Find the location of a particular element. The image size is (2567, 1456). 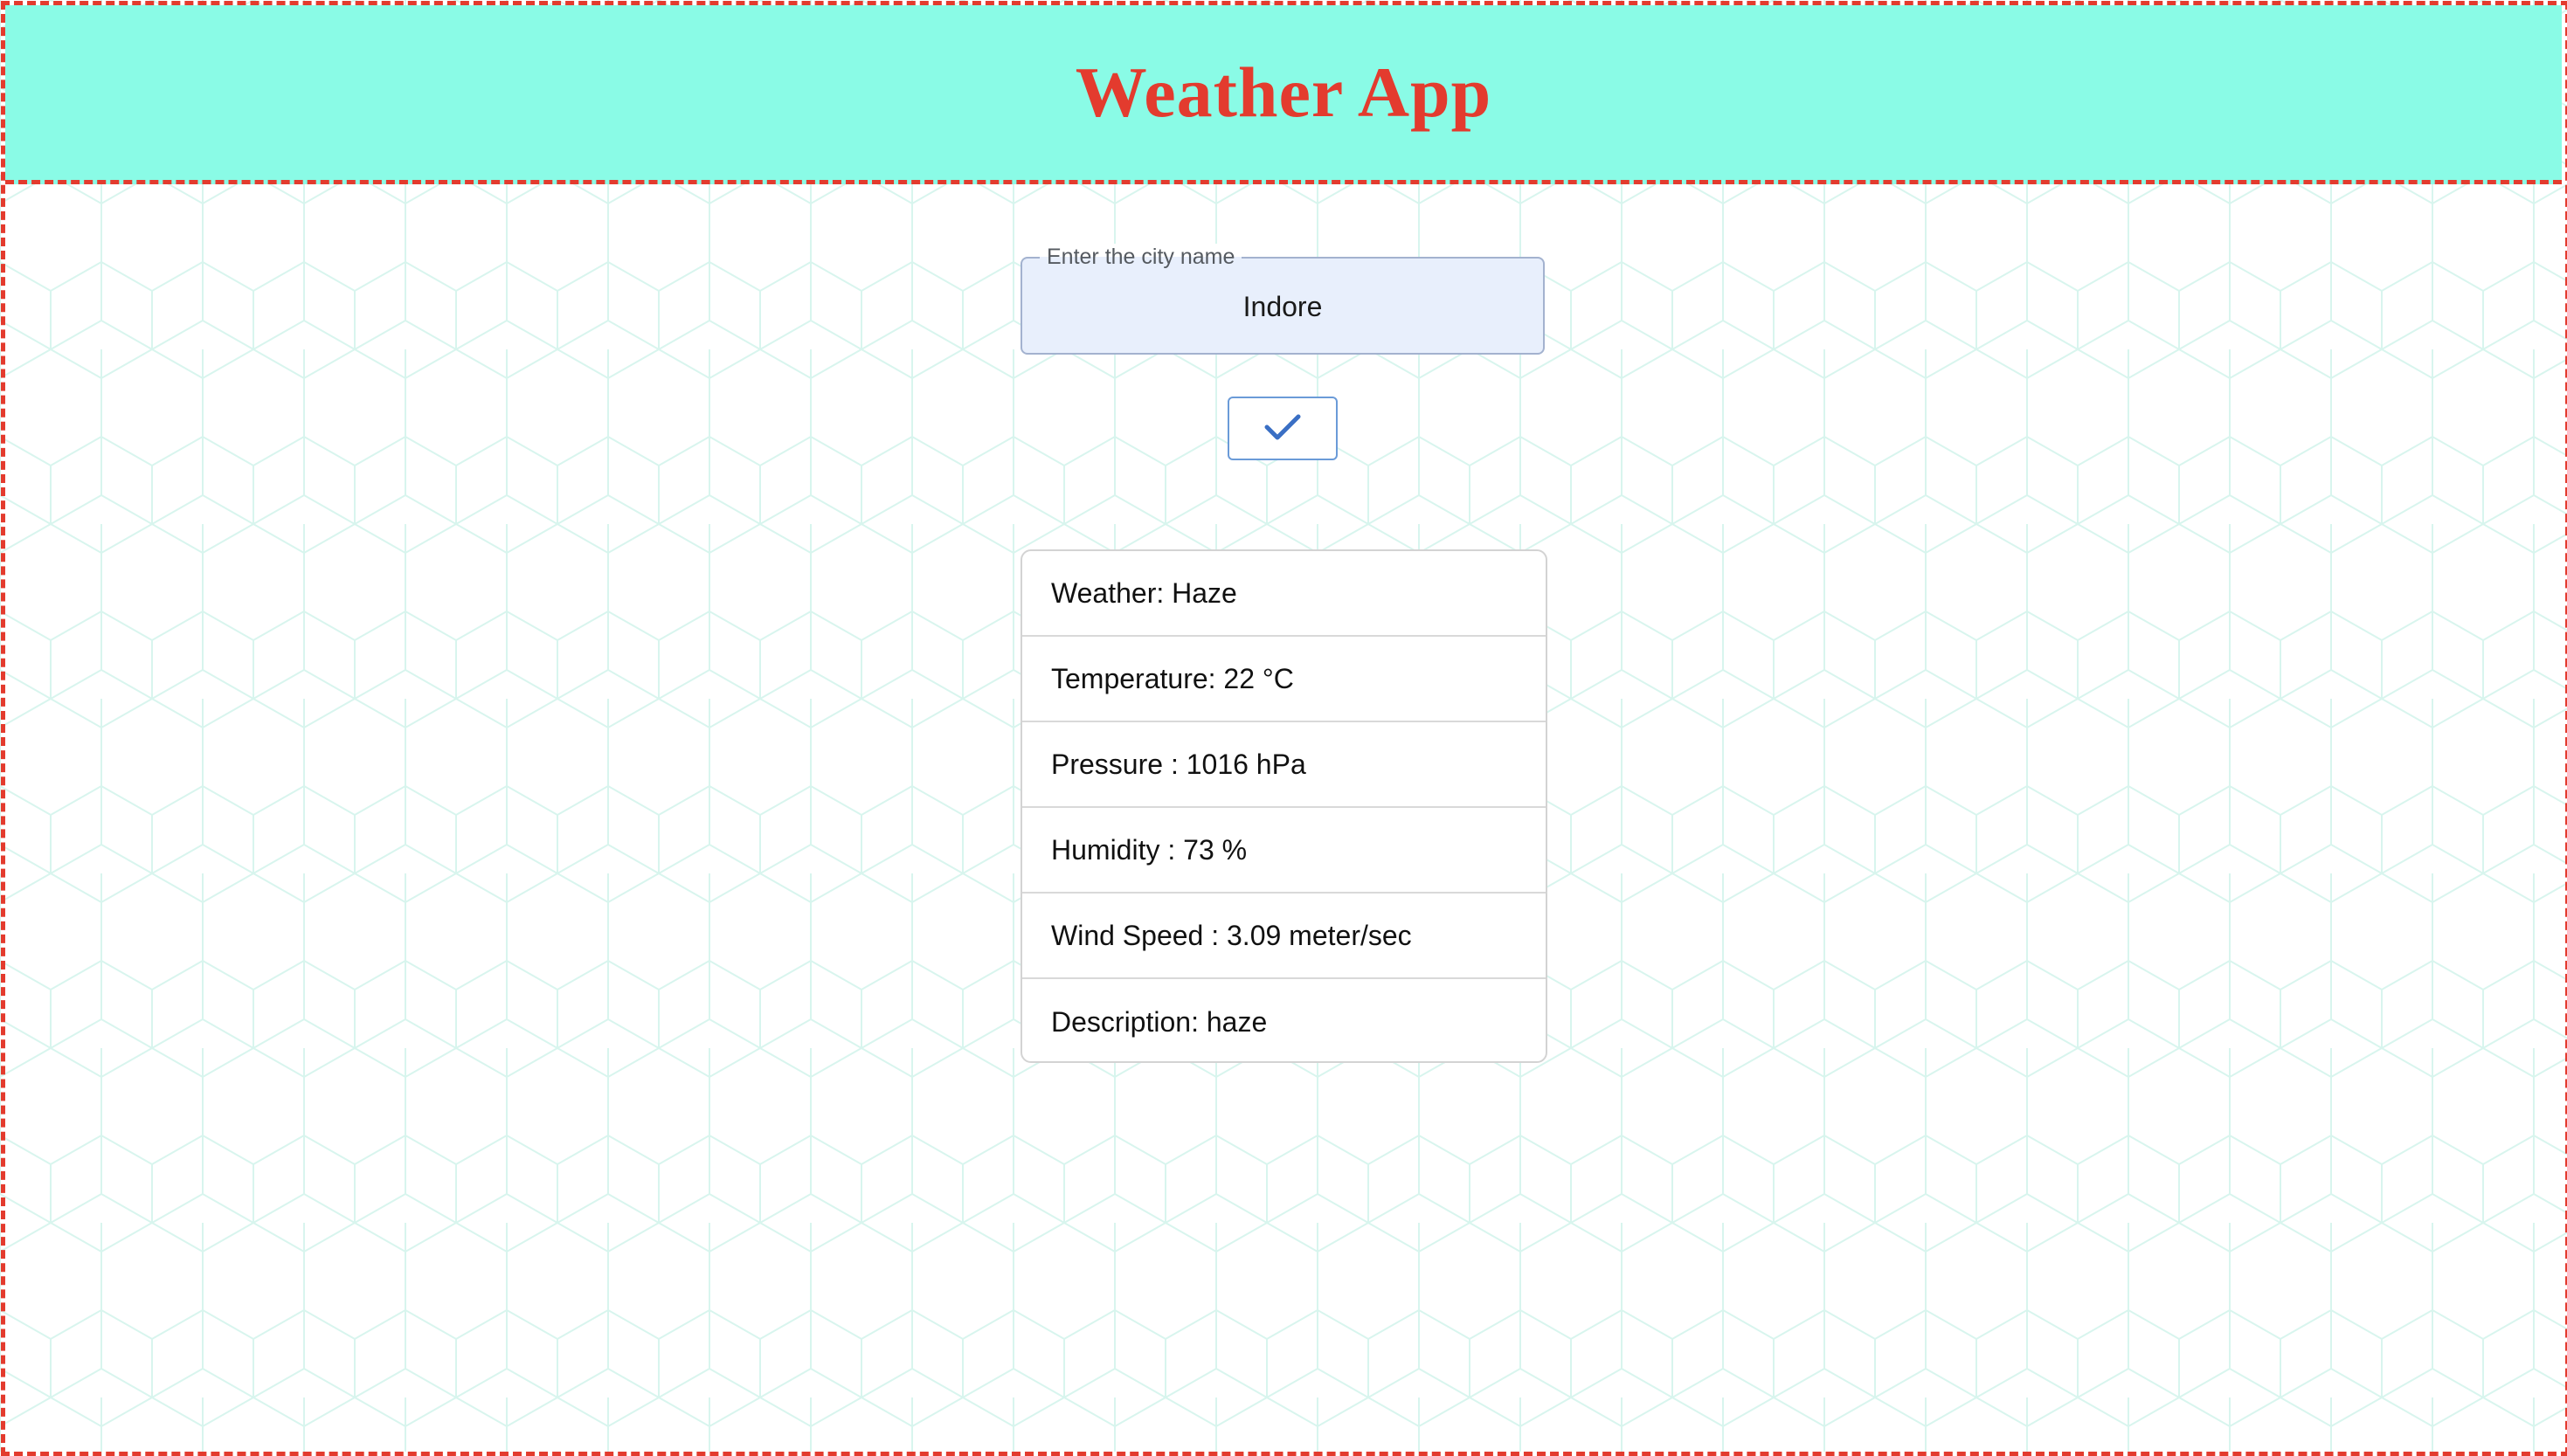

humidity-label: Humidity is located at coordinates (1105, 849).